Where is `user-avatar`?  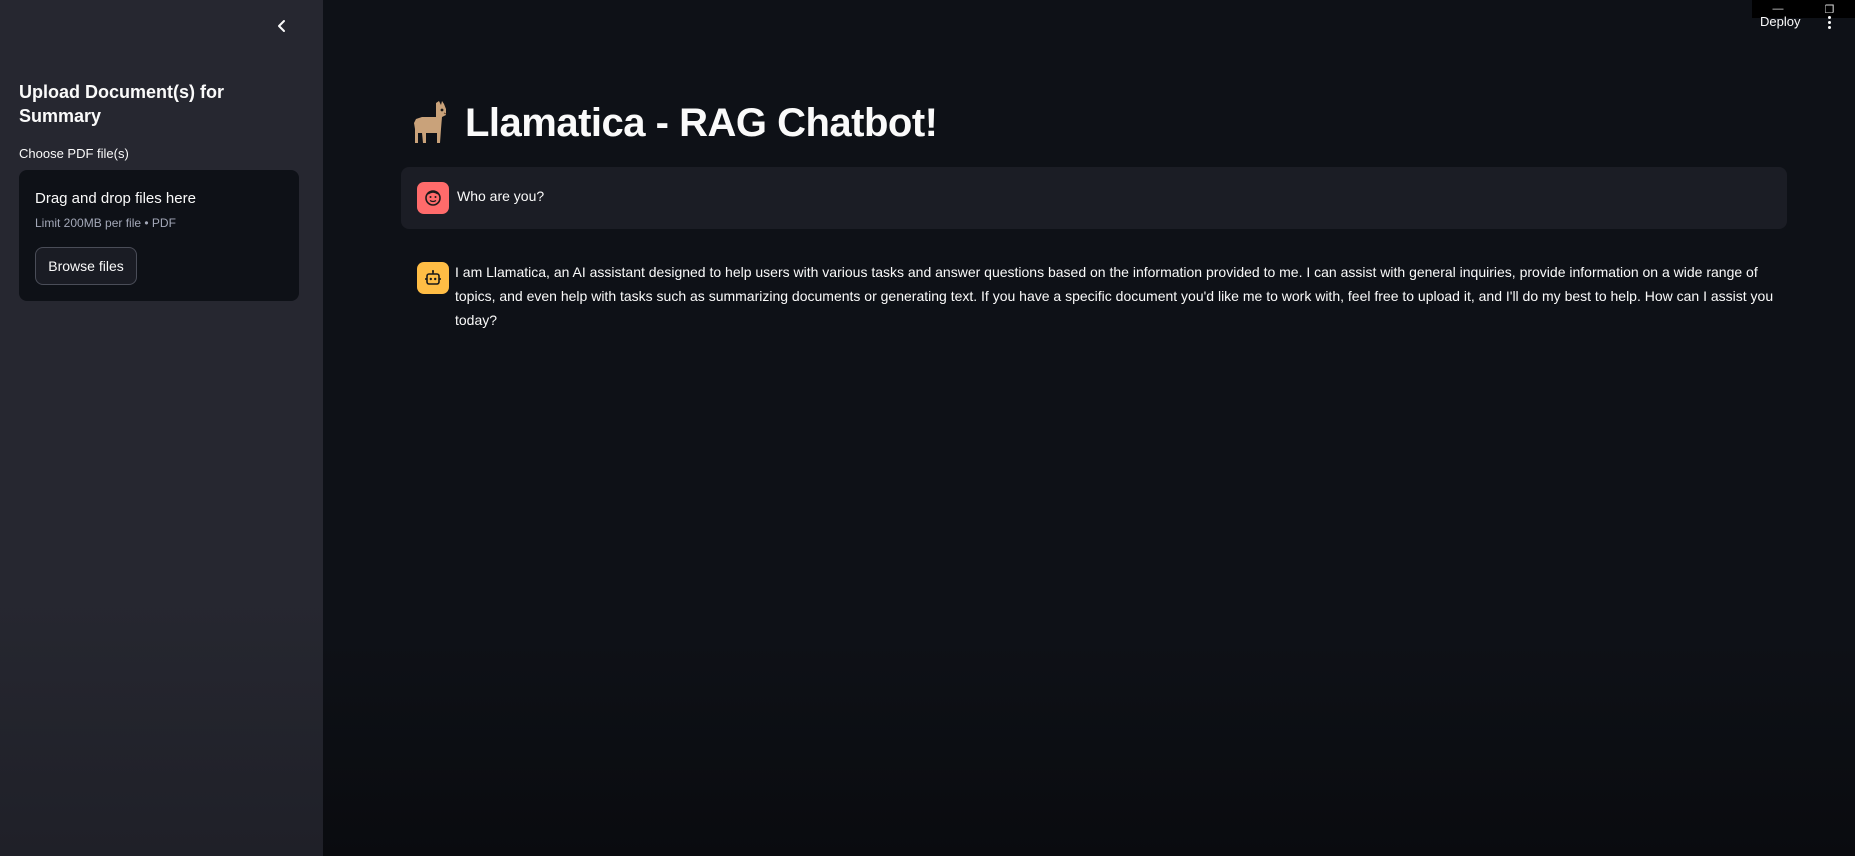 user-avatar is located at coordinates (433, 198).